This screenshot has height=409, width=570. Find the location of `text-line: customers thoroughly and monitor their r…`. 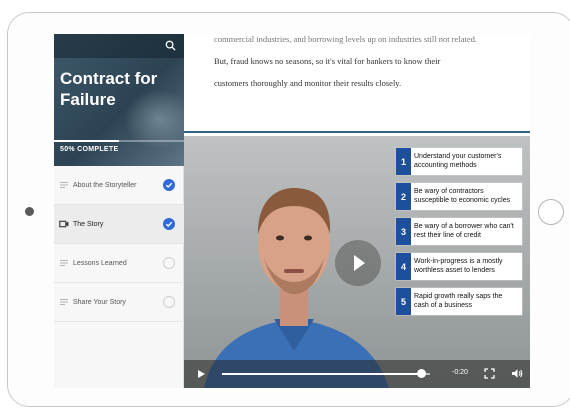

text-line: customers thoroughly and monitor their r… is located at coordinates (308, 83).